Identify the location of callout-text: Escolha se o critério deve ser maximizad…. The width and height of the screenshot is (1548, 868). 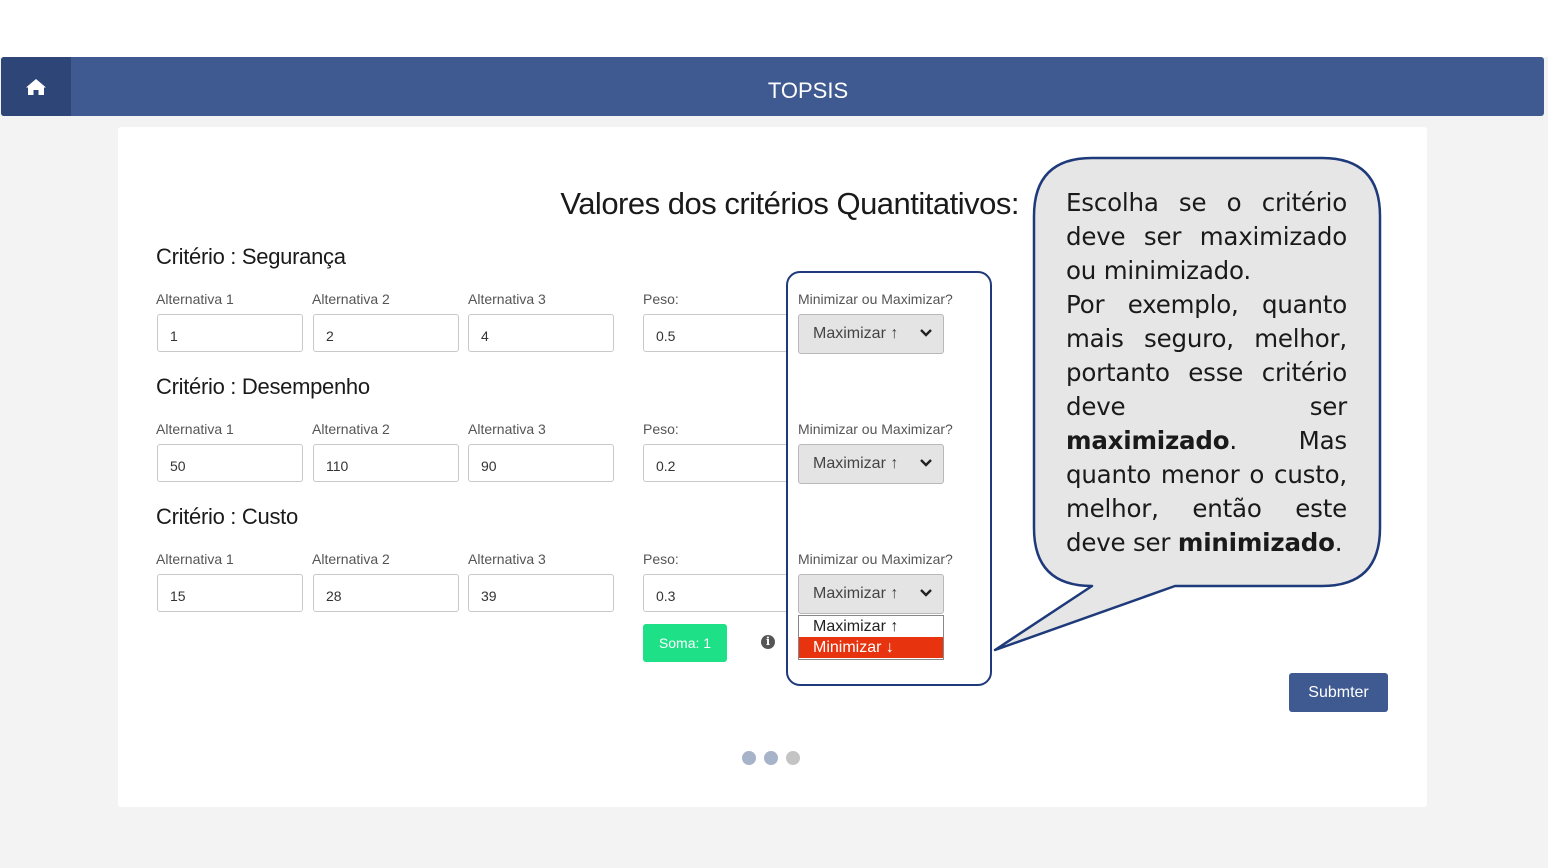
(1206, 373).